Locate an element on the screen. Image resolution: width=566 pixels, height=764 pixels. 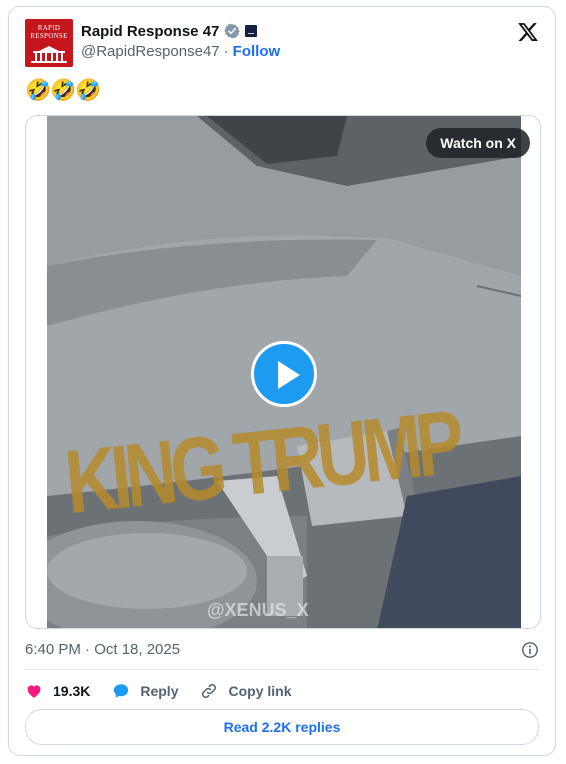
post-timestamp: 6:40 PM · Oct 18, 2025 is located at coordinates (102, 649).